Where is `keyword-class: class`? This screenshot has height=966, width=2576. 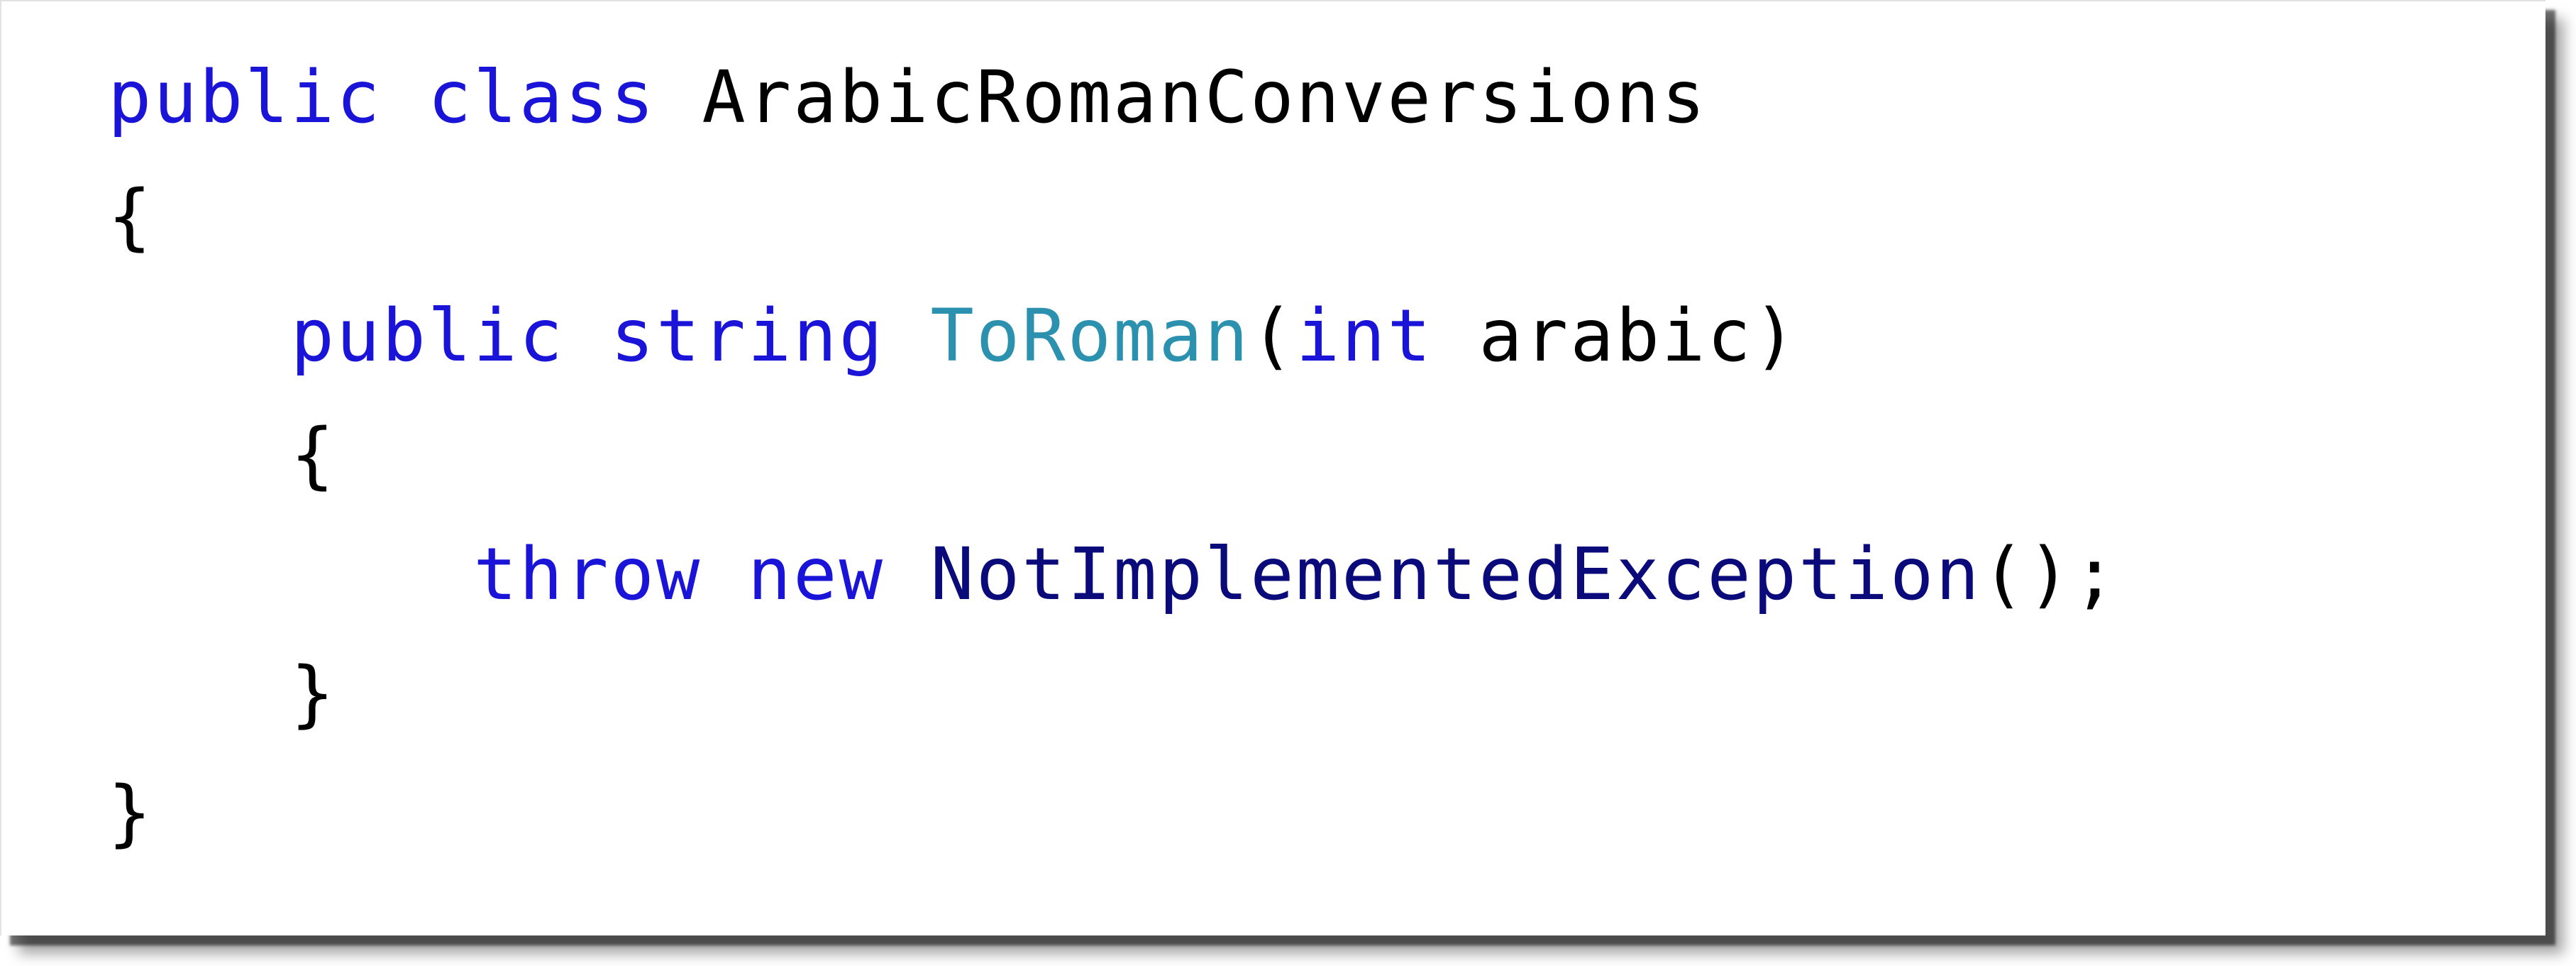
keyword-class: class is located at coordinates (541, 97).